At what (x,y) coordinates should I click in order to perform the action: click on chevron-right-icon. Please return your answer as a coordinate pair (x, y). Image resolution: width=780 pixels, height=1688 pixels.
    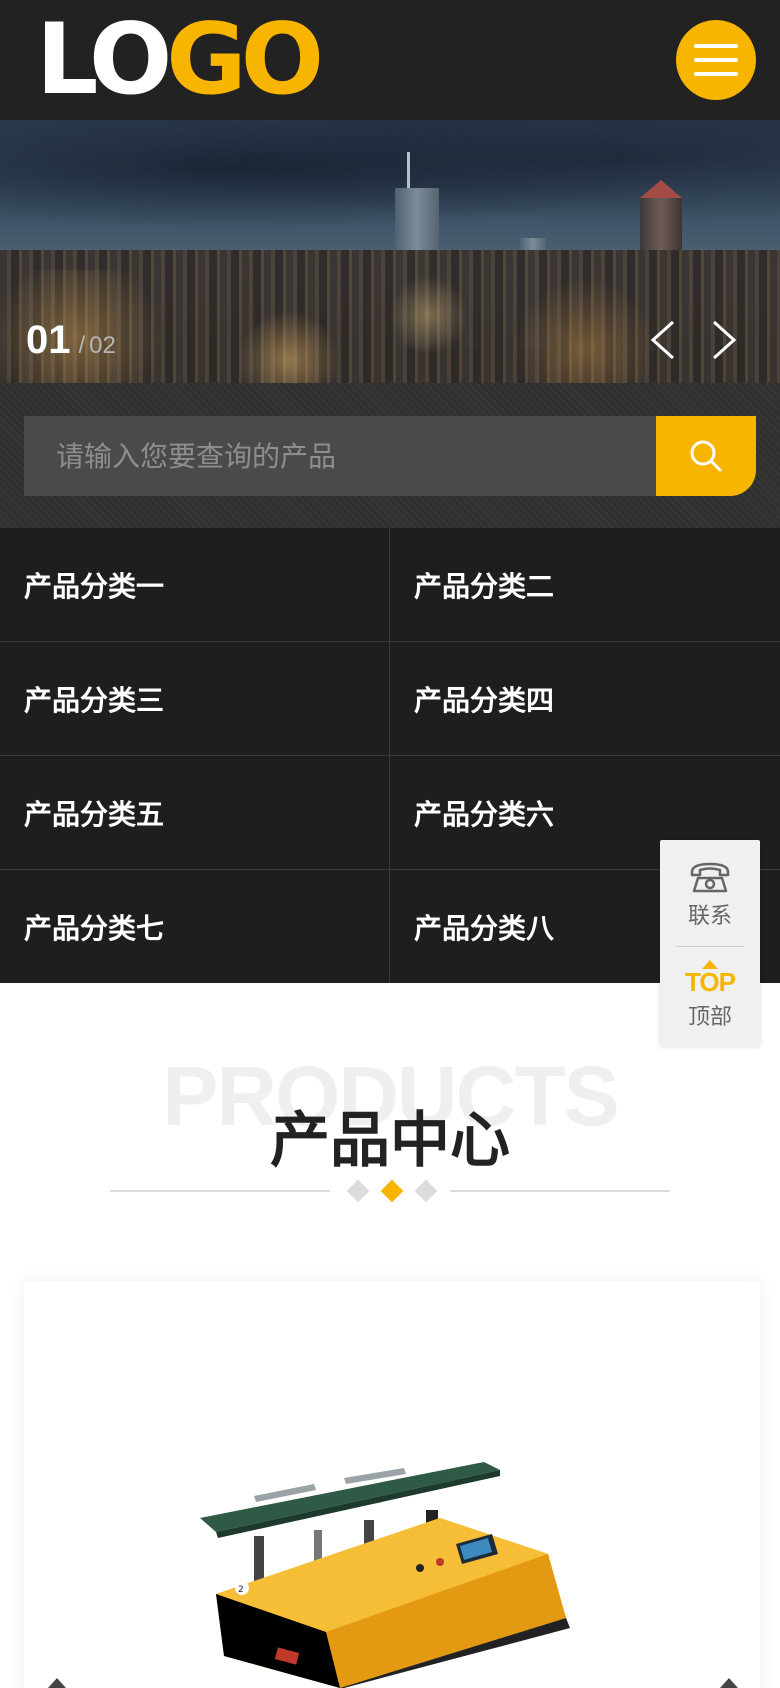
    Looking at the image, I should click on (724, 340).